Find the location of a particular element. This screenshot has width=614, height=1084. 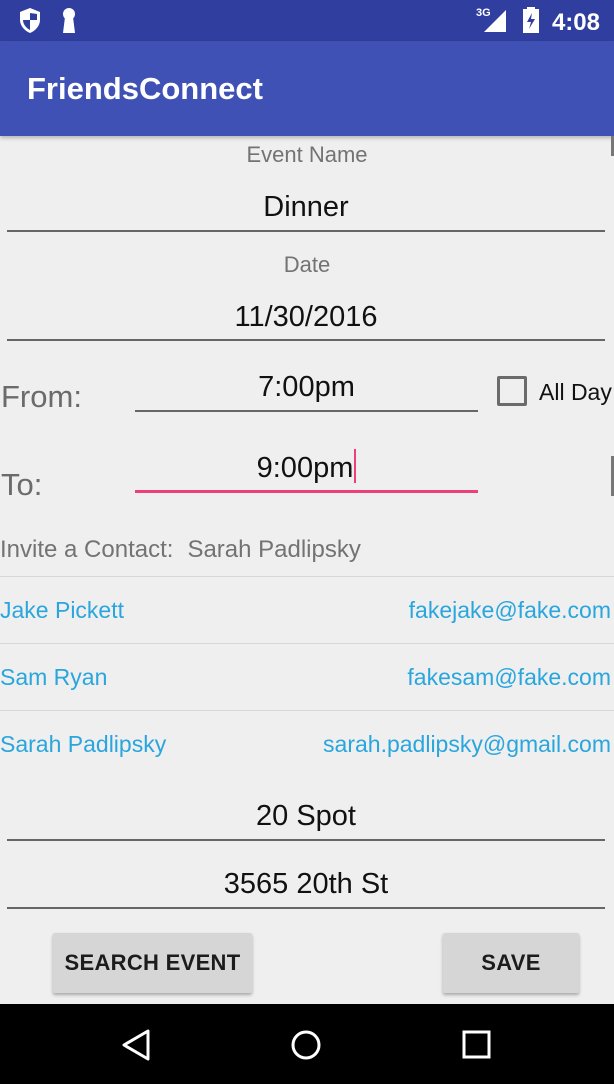

search-event-button: SEARCH EVENT is located at coordinates (152, 963).